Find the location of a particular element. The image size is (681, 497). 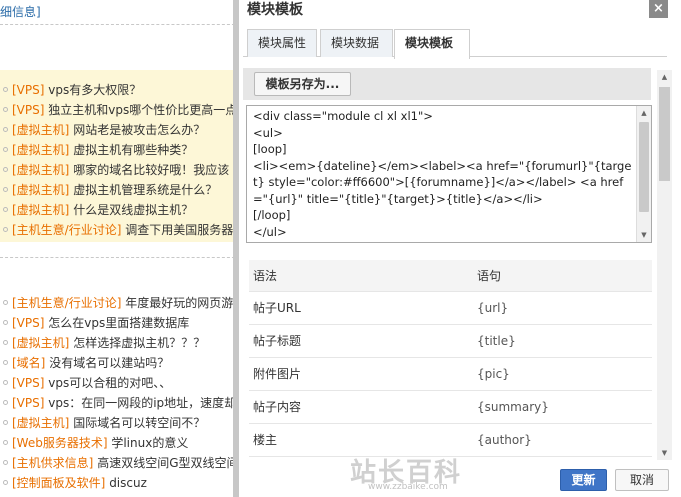

list-item: [虚拟主机] 虚拟主机有哪些种类？ is located at coordinates (120, 150).